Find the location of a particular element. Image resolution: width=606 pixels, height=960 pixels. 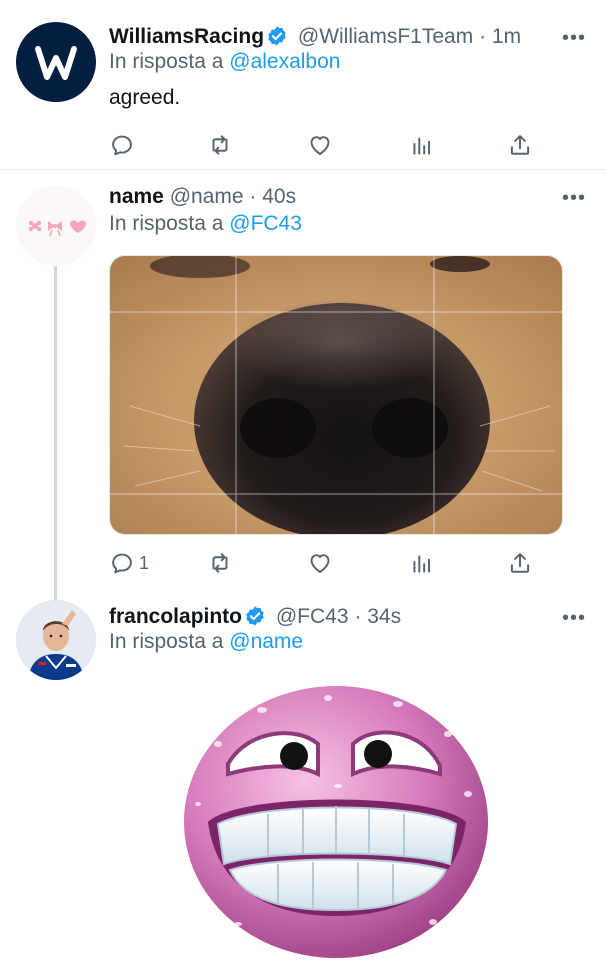

timestamp: 1m is located at coordinates (506, 36).